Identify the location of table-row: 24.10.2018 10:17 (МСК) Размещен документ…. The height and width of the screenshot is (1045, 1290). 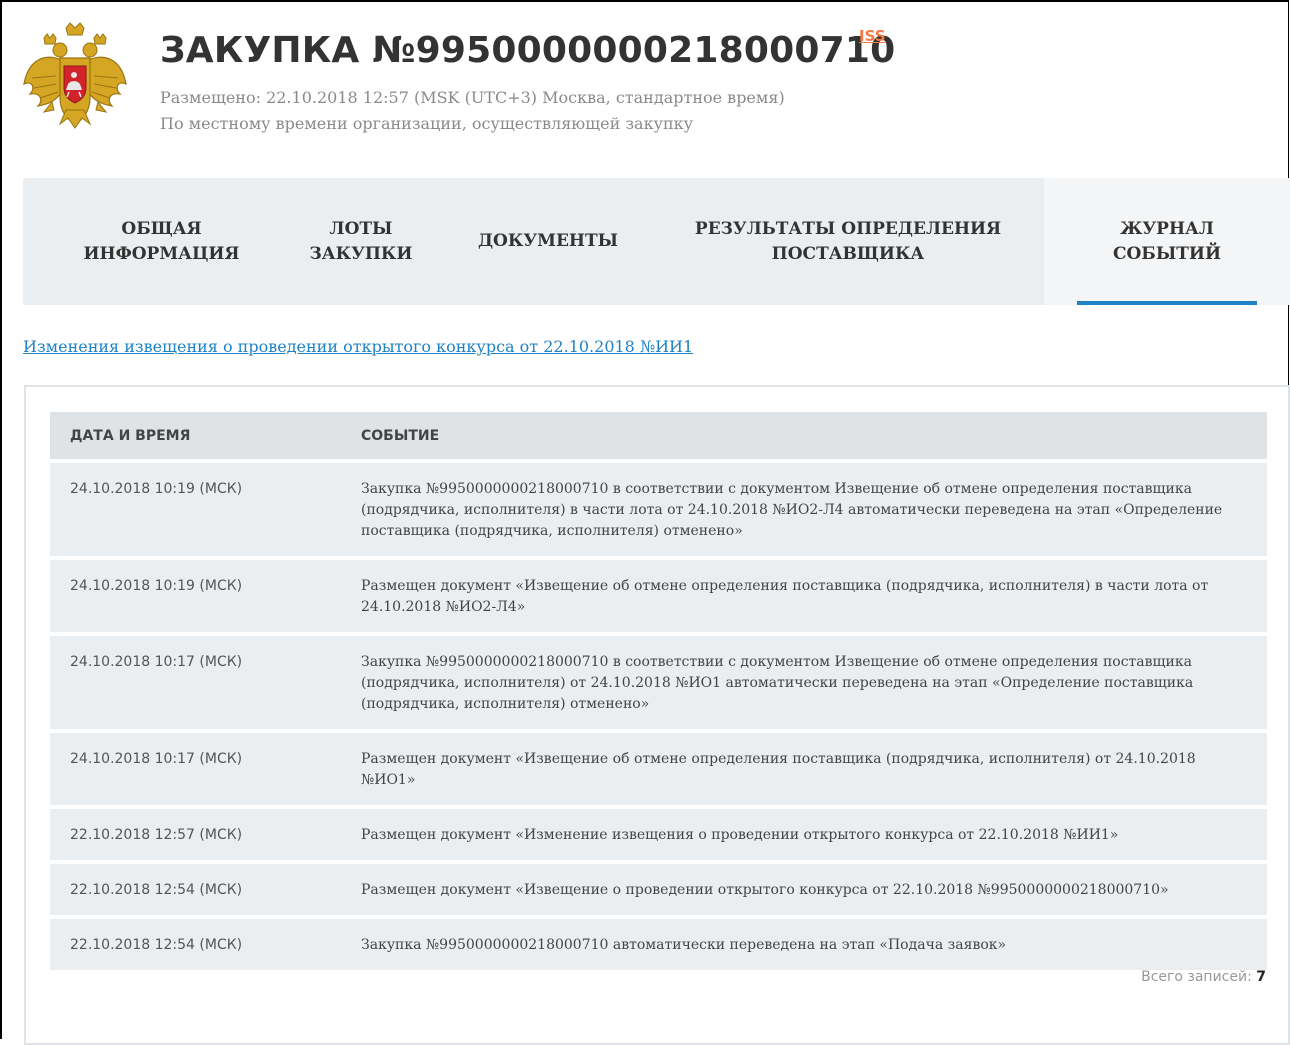
(658, 769).